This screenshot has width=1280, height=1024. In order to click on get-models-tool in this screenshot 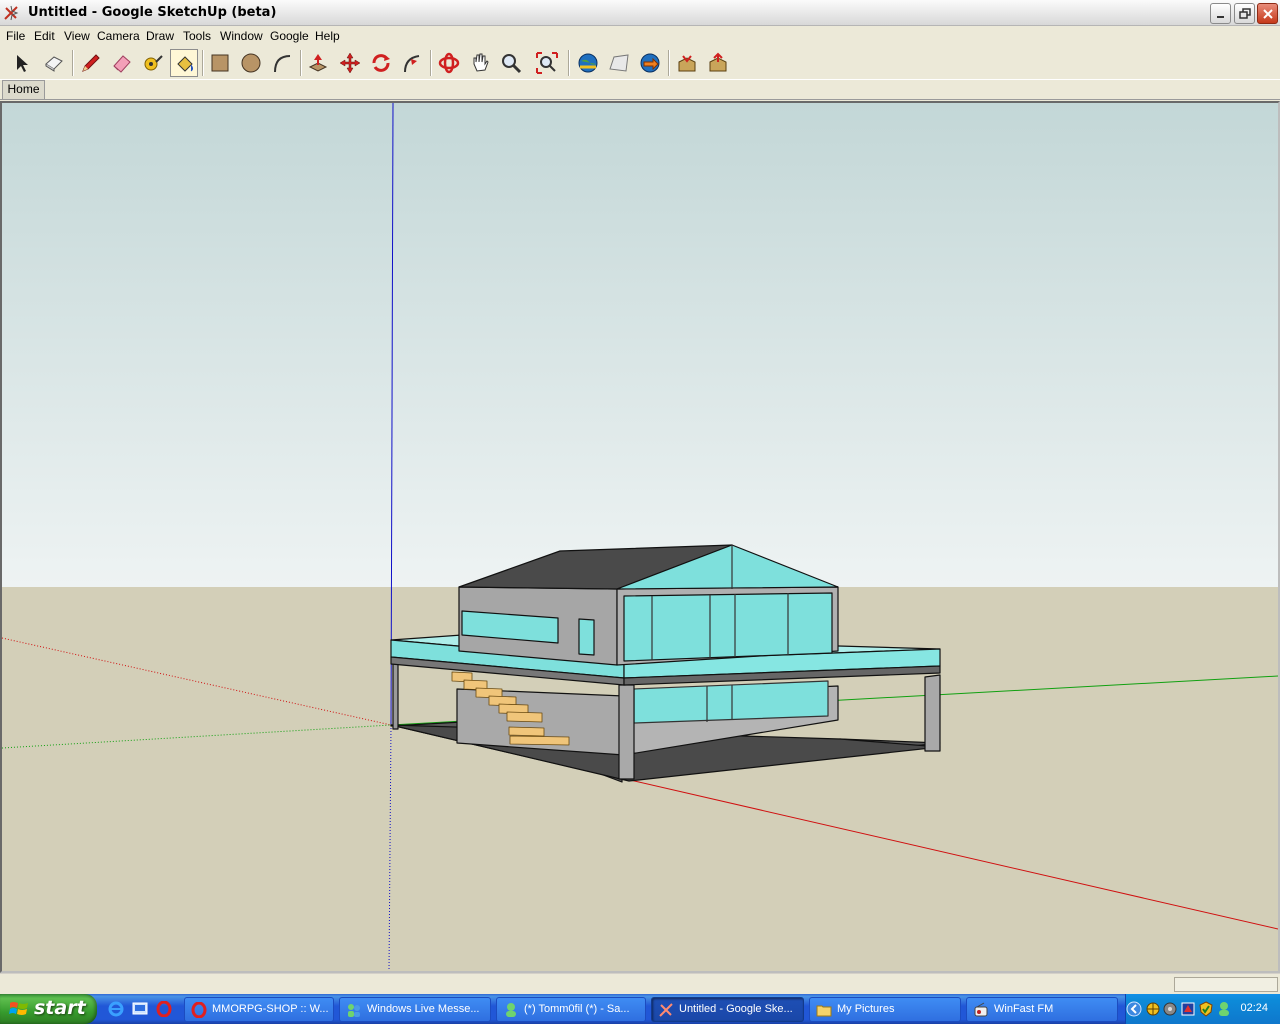, I will do `click(687, 63)`.